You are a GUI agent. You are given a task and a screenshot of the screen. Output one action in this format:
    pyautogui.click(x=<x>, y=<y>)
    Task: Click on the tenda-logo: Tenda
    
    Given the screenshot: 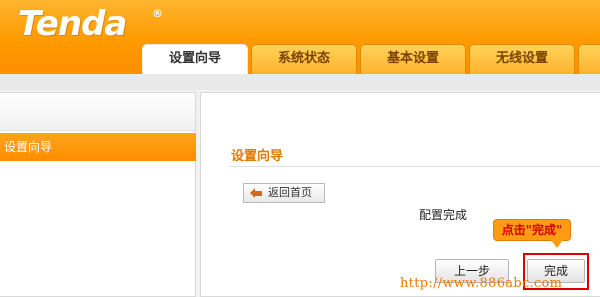 What is the action you would take?
    pyautogui.click(x=72, y=24)
    